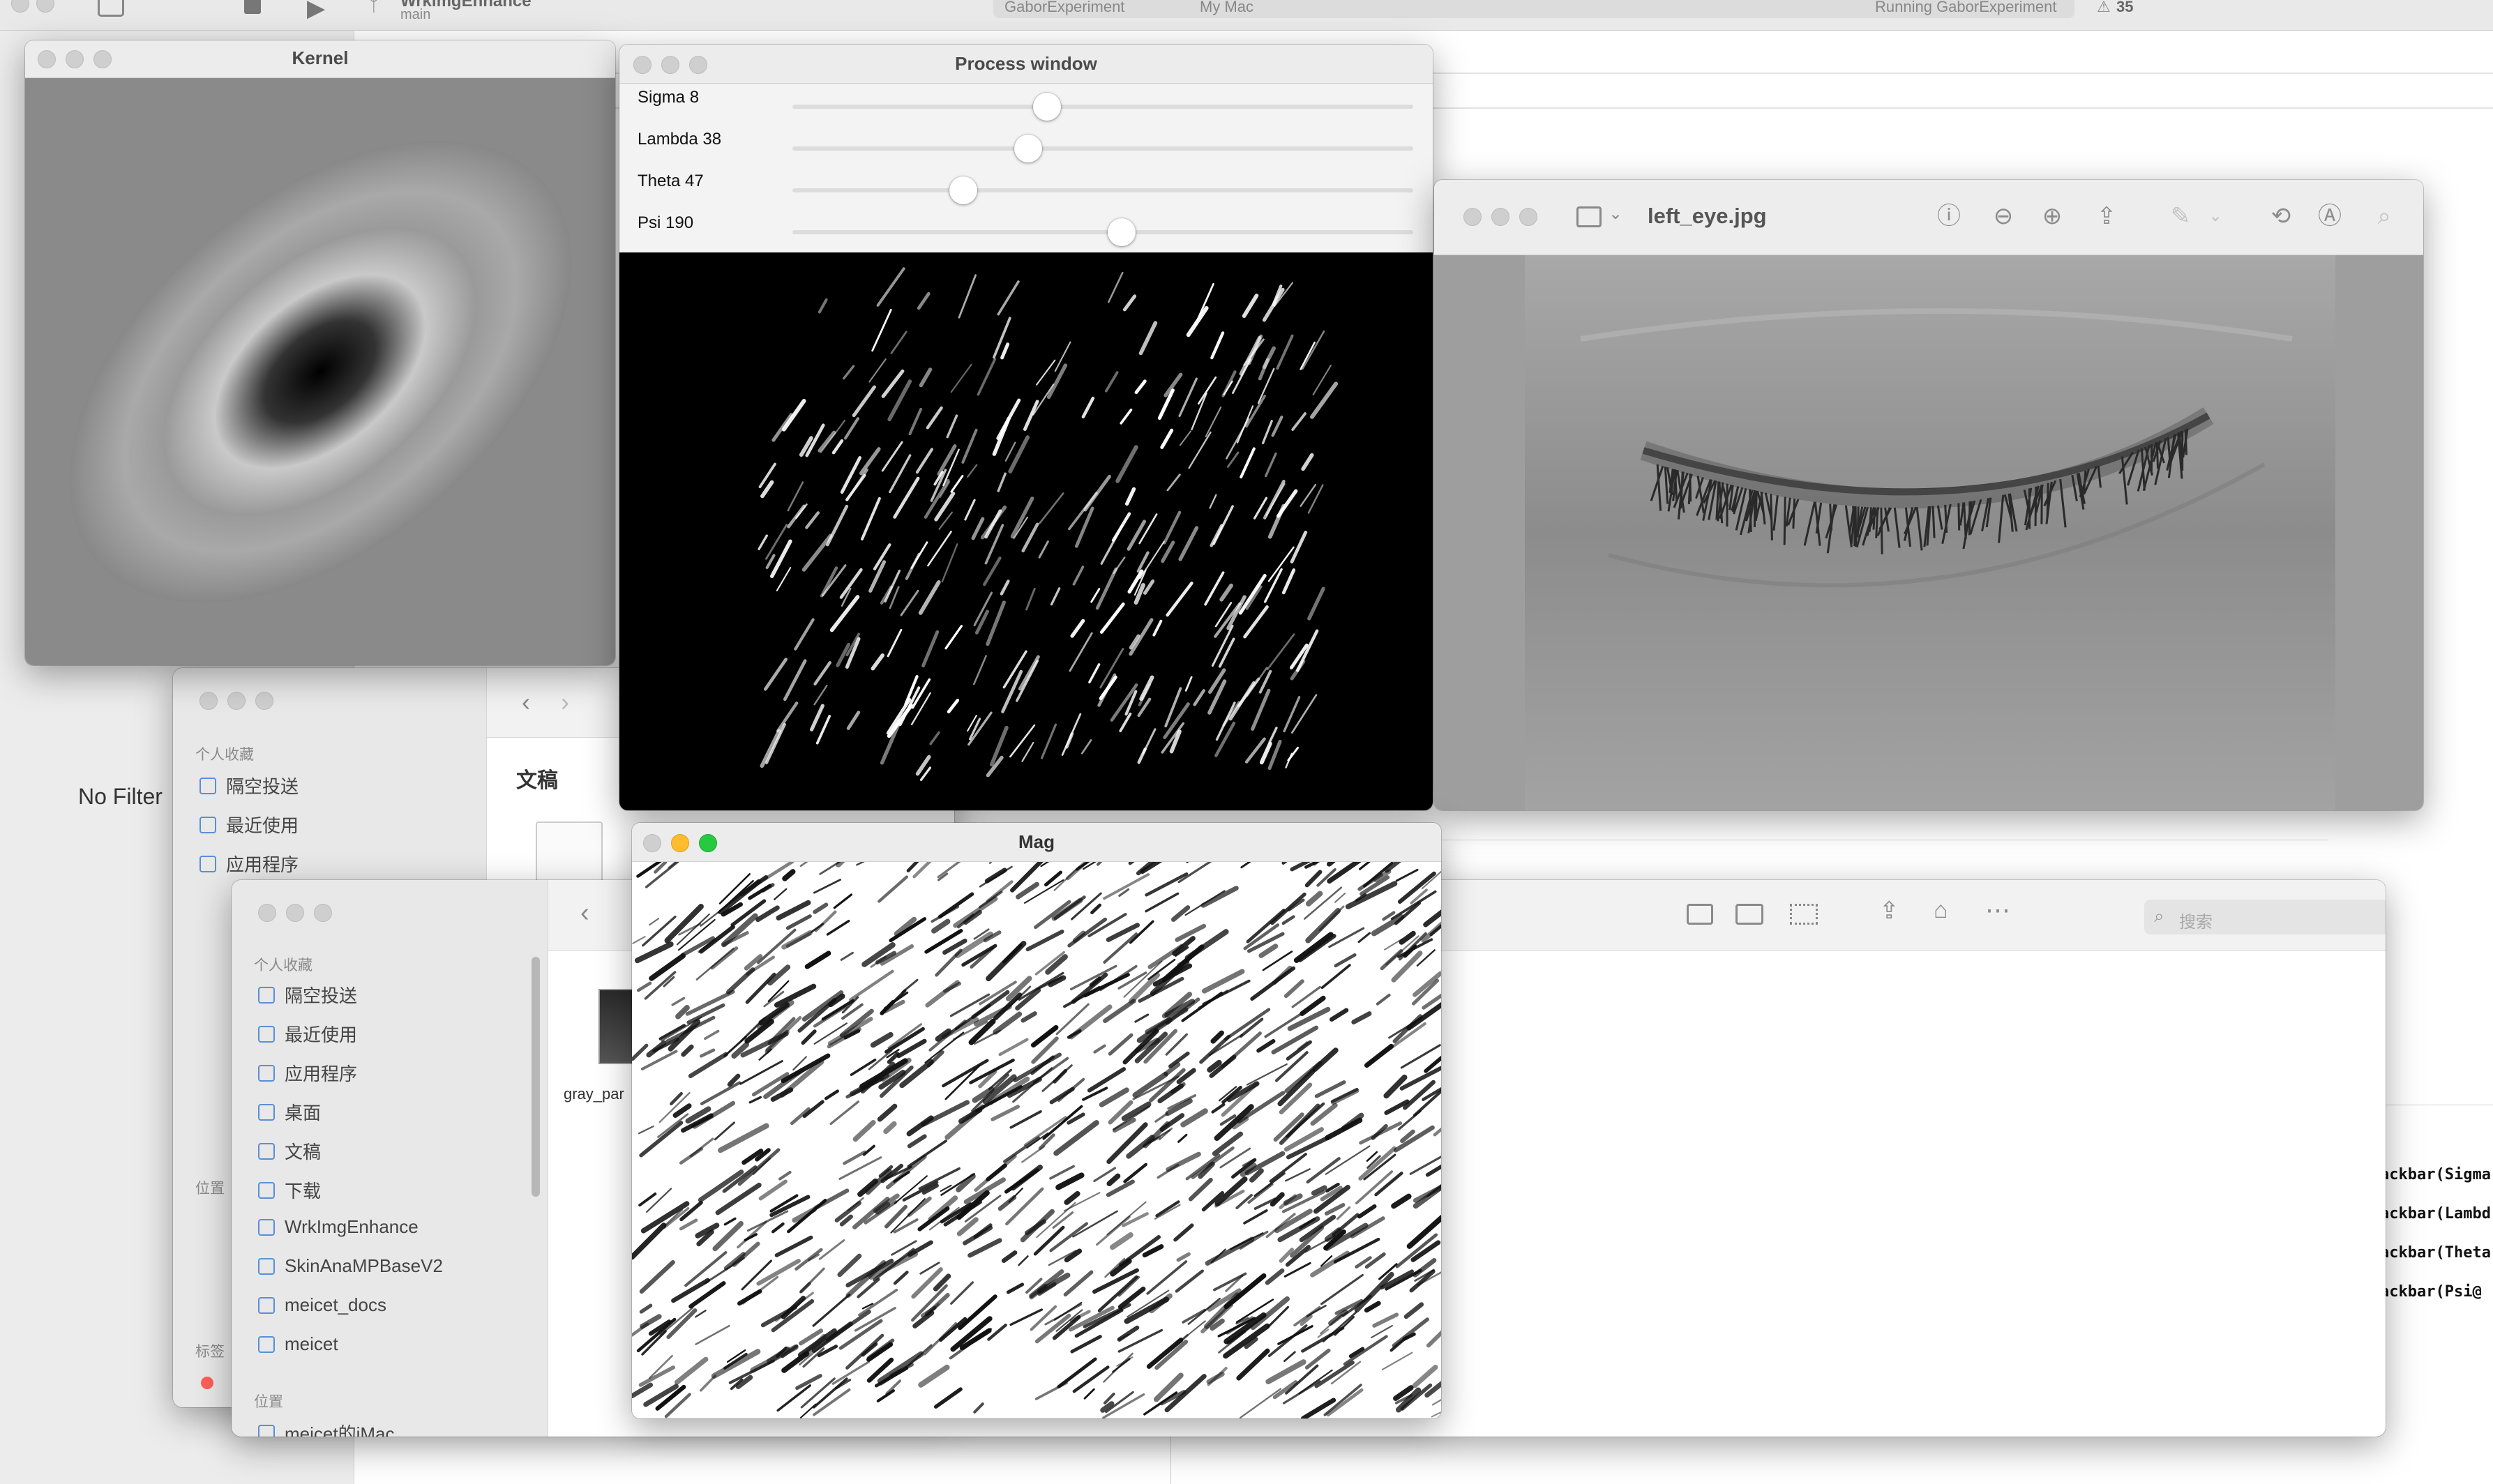 This screenshot has width=2493, height=1484. Describe the element at coordinates (669, 97) in the screenshot. I see `slider-label-sigma: Sigma 8` at that location.